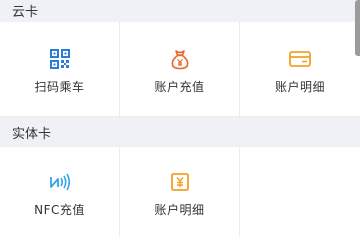 This screenshot has width=360, height=240. What do you see at coordinates (299, 86) in the screenshot?
I see `account-details-label: 账户明细` at bounding box center [299, 86].